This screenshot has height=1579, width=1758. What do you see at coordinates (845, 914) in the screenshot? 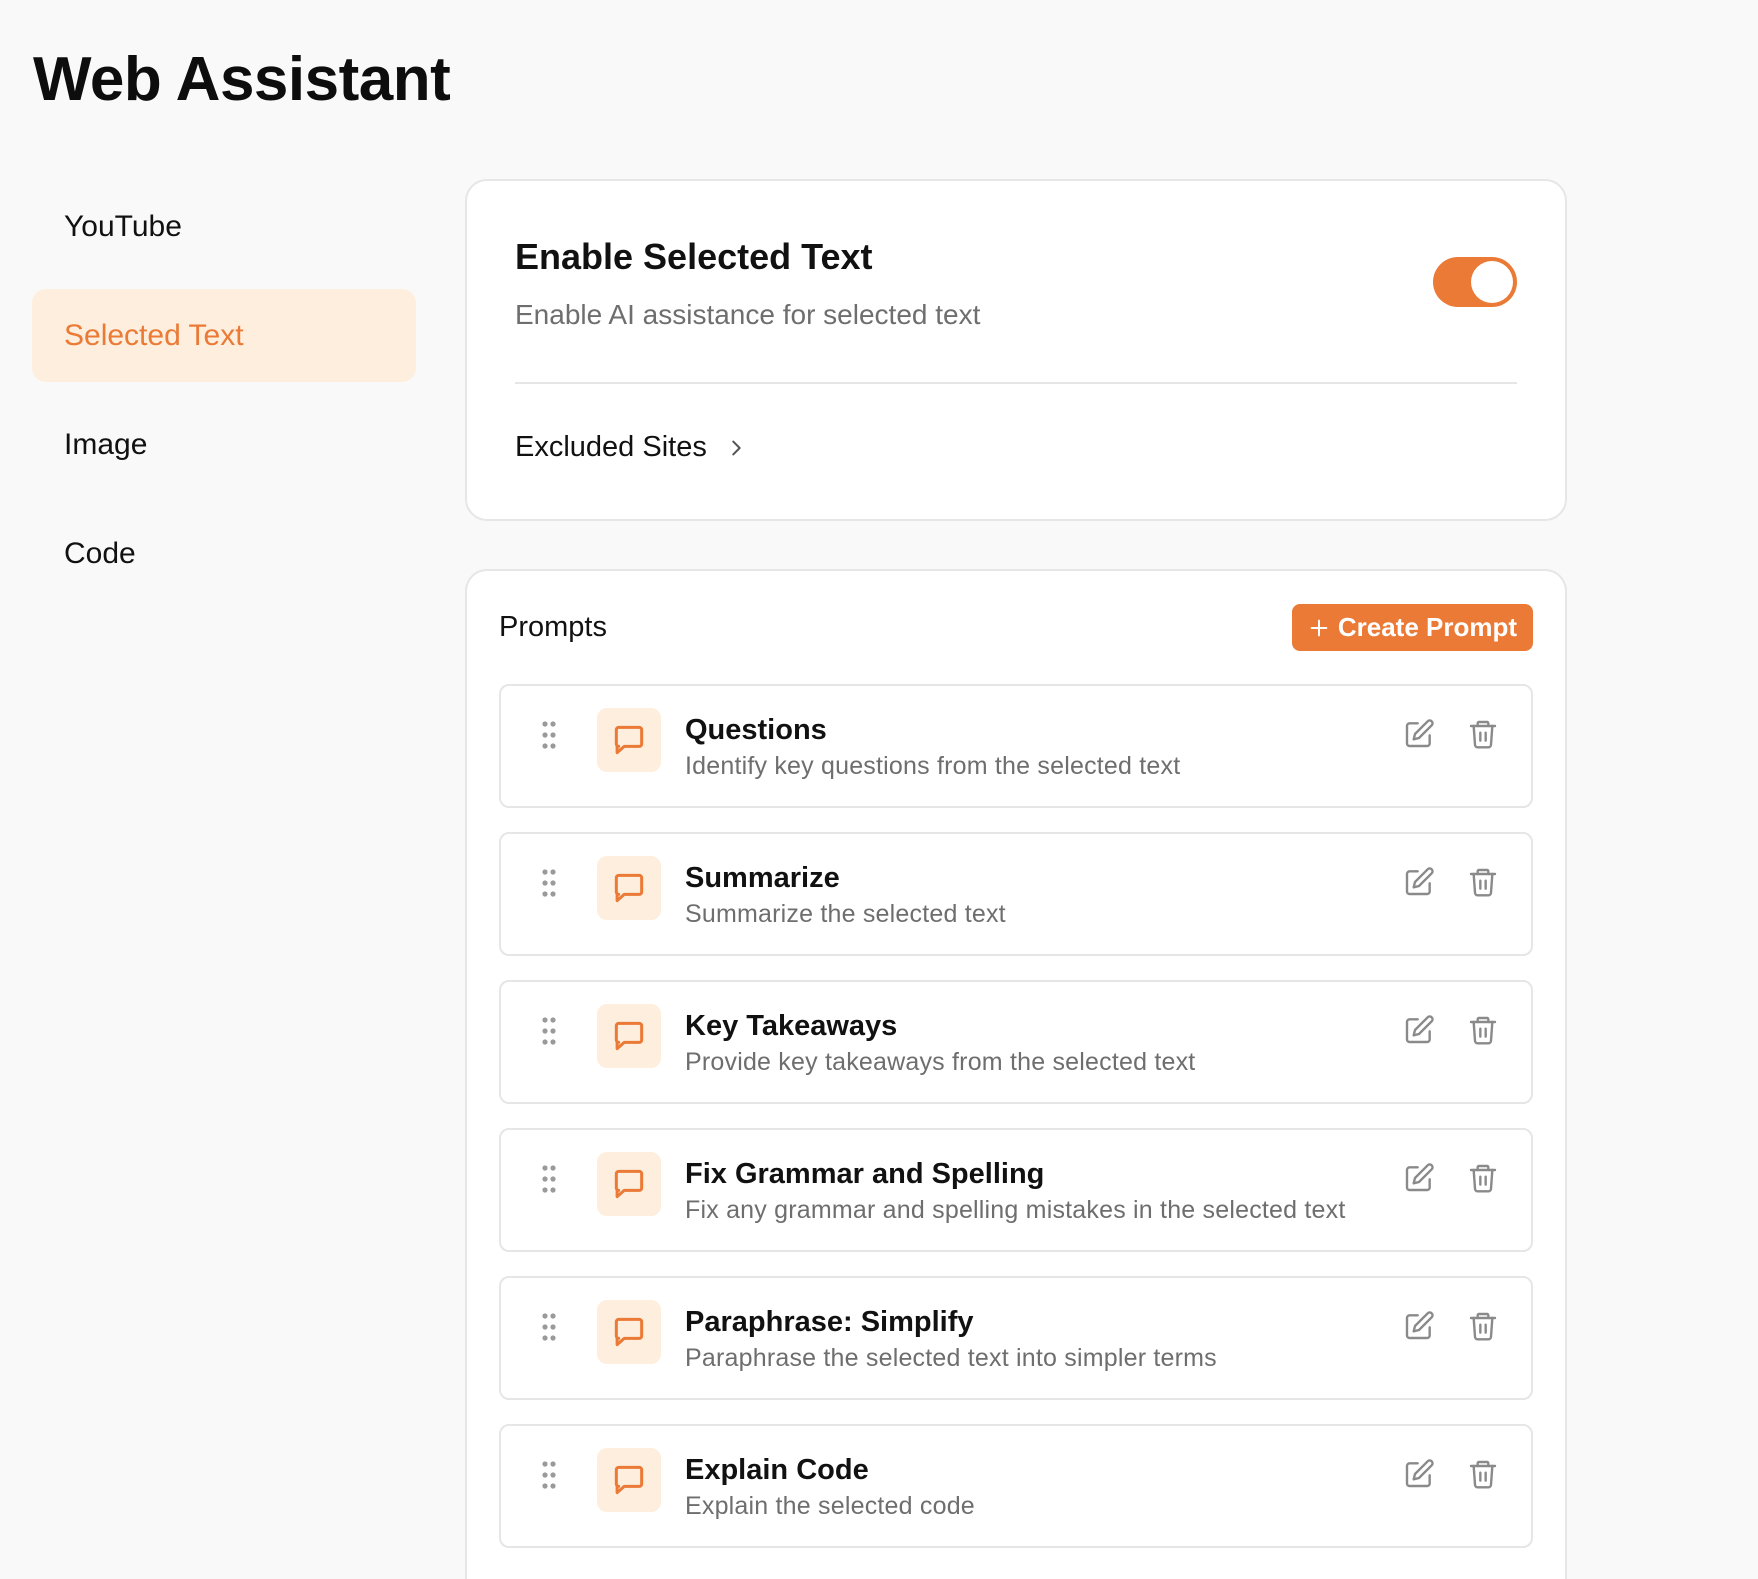
I see `prompt-description: Summarize the selected text` at bounding box center [845, 914].